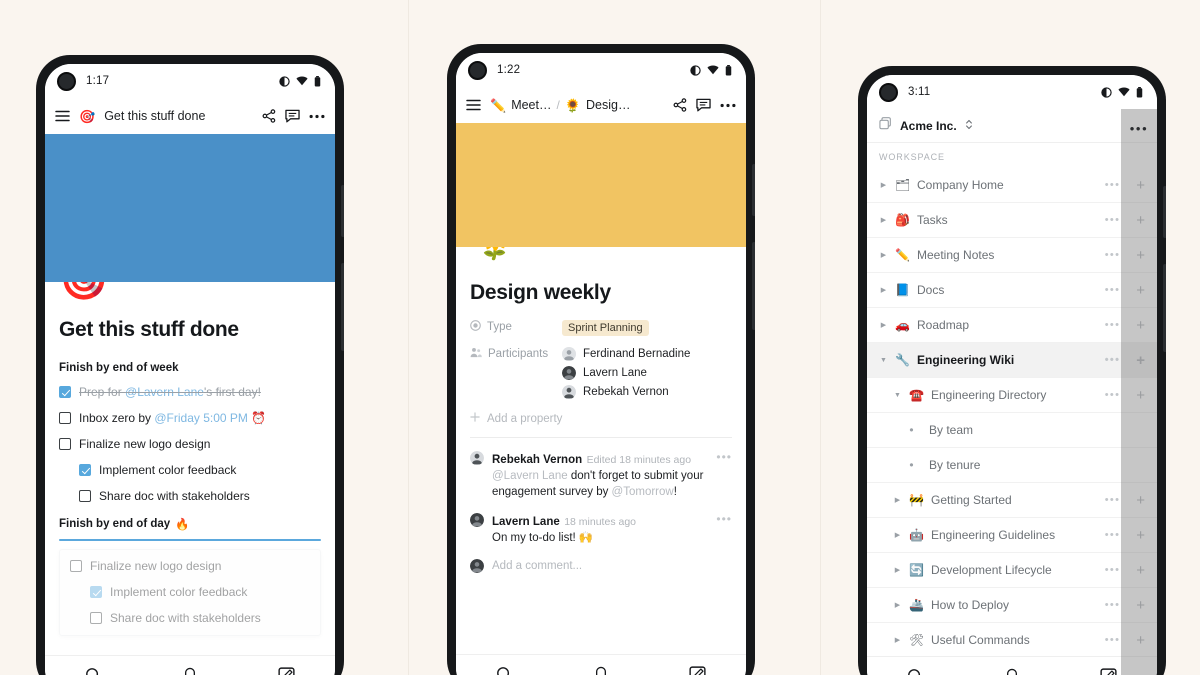 The width and height of the screenshot is (1200, 675). I want to click on participant-item: Rebekah Vernon, so click(626, 392).